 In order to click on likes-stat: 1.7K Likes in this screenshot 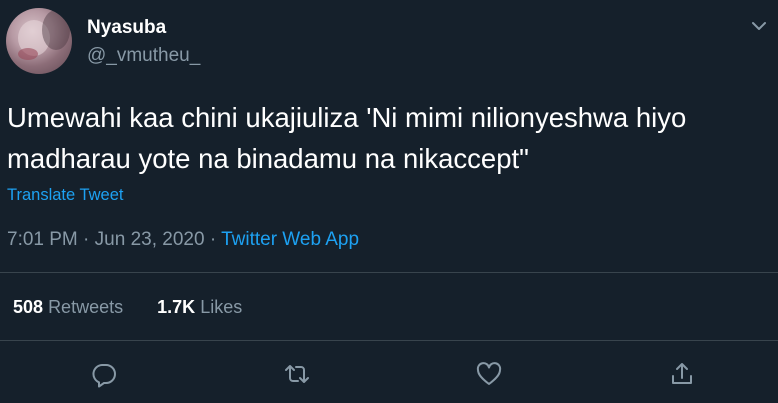, I will do `click(197, 307)`.